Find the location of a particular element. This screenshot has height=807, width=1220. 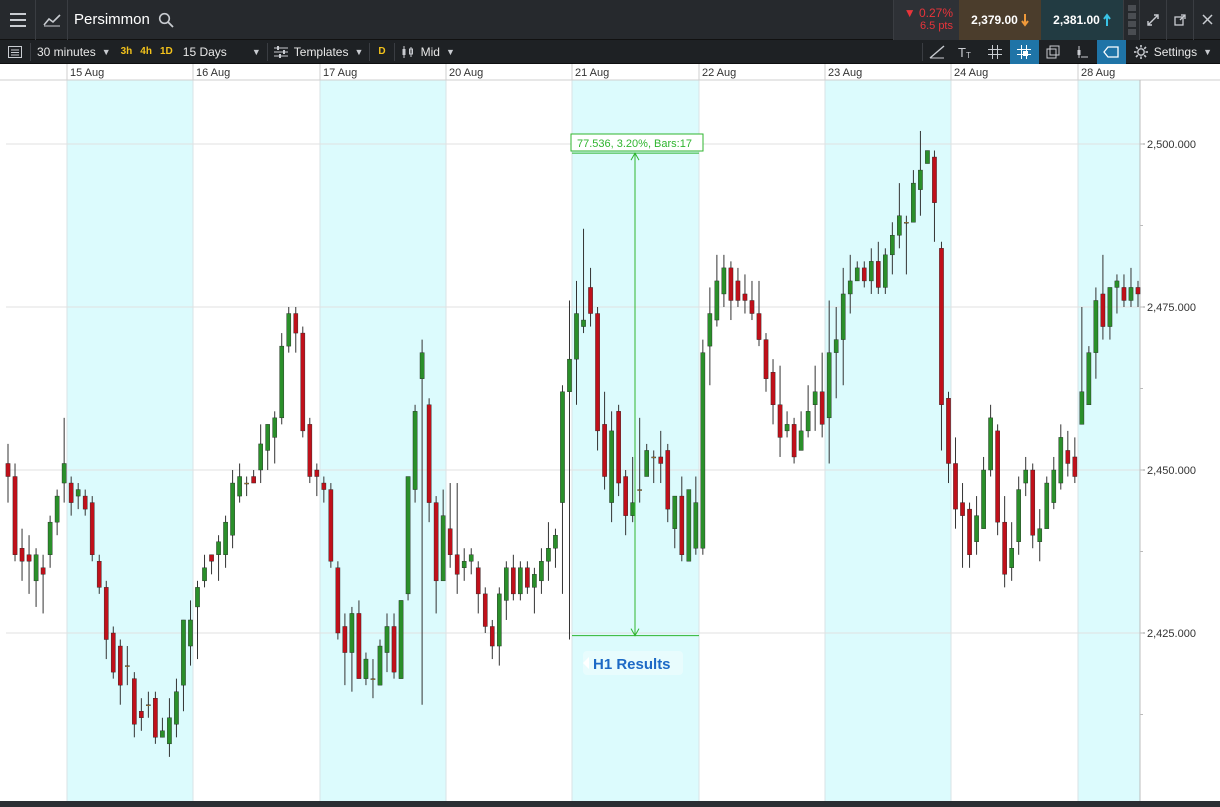

price-mode-dropdown: Mid ▼ is located at coordinates (428, 52).